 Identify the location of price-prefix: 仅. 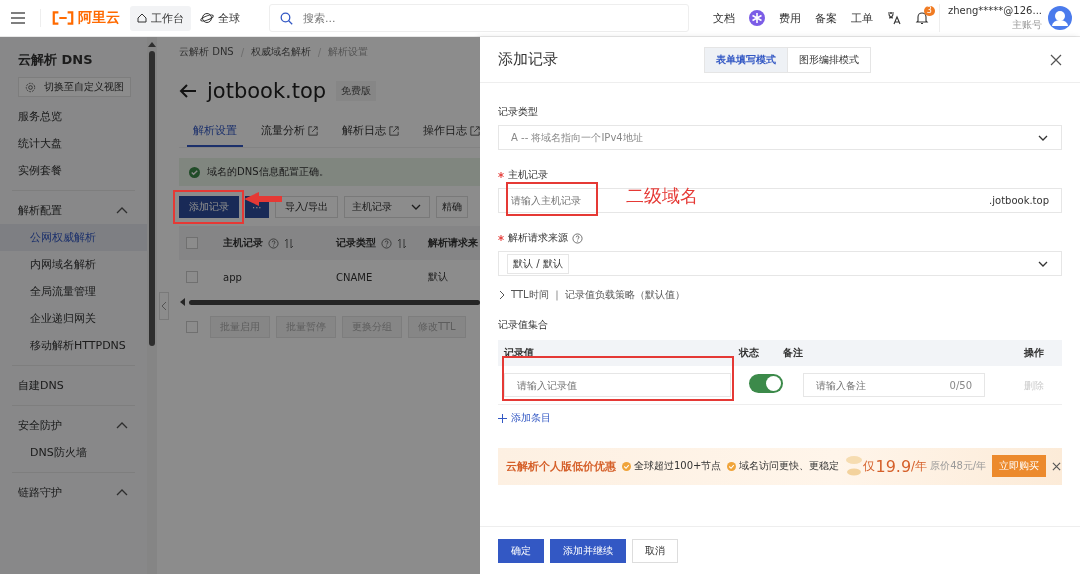
(869, 466).